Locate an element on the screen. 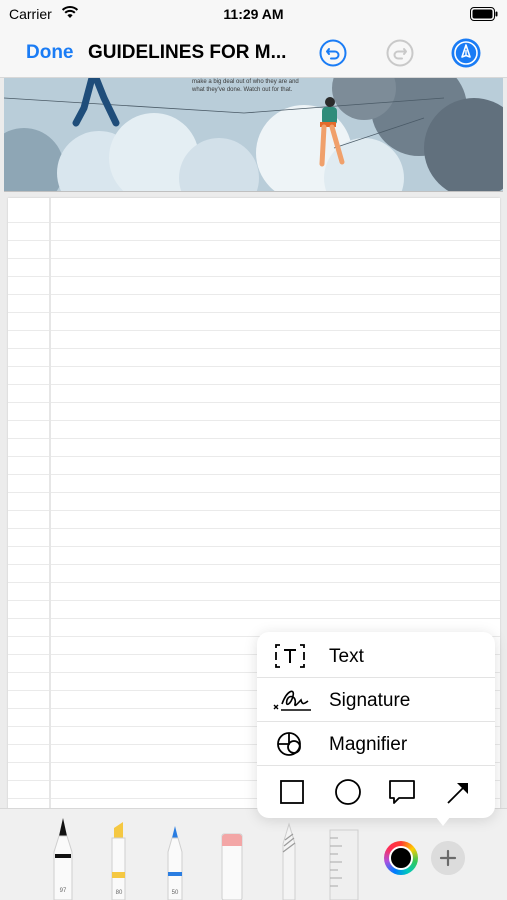  pencil-width-label: 50 is located at coordinates (175, 893).